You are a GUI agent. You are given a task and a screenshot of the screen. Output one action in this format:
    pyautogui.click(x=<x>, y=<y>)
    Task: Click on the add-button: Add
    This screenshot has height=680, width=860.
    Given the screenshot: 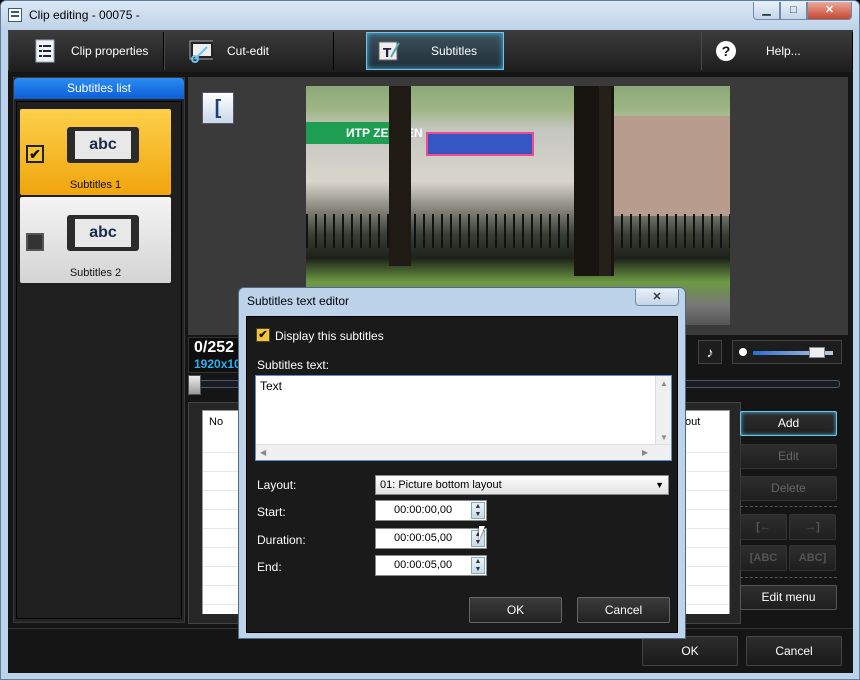 What is the action you would take?
    pyautogui.click(x=788, y=423)
    